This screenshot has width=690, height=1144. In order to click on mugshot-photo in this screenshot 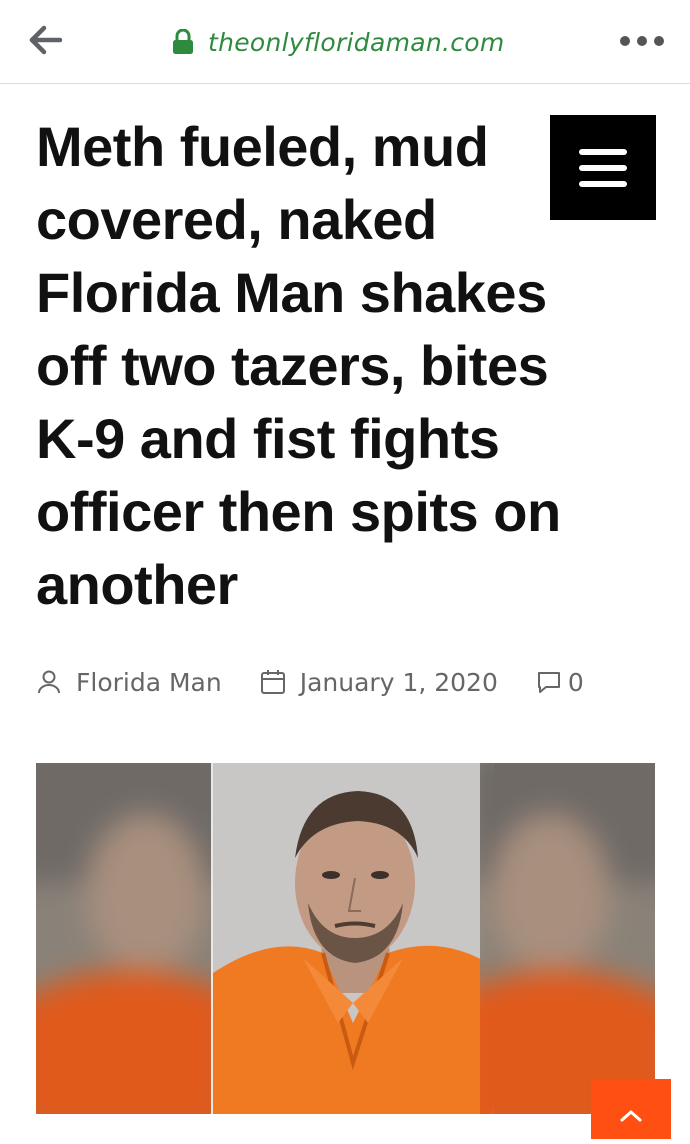, I will do `click(352, 938)`.